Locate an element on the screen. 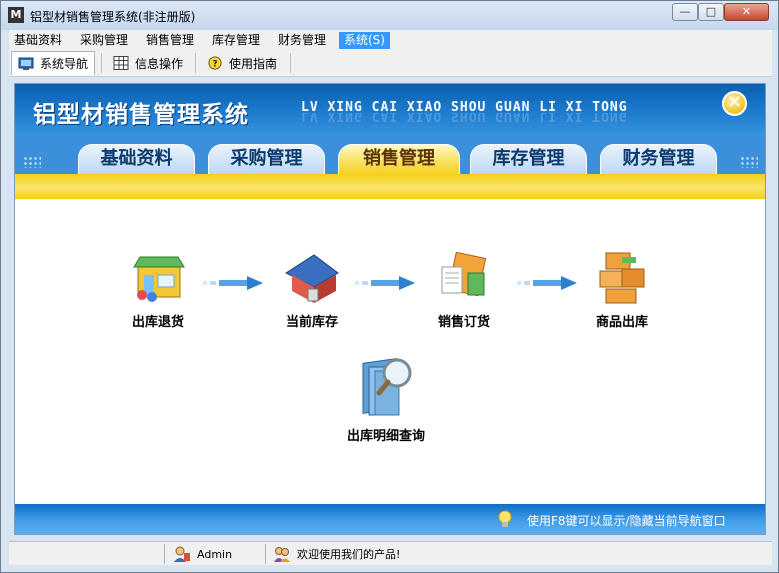 The image size is (779, 573). flow-item-stock: 当前库存 is located at coordinates (312, 288).